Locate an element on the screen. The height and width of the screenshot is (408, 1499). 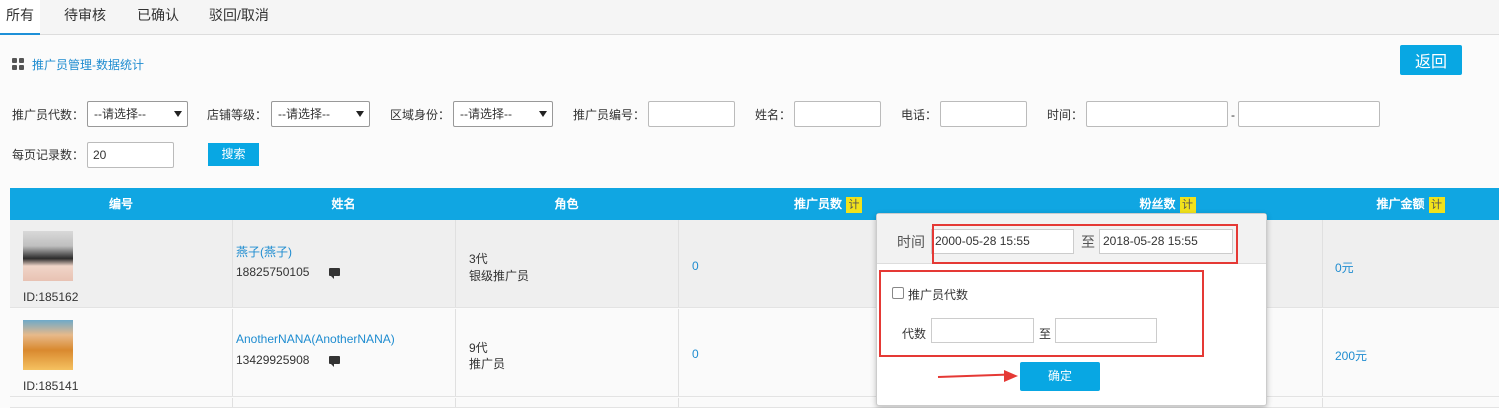
level-select: --请选择-- is located at coordinates (137, 114).